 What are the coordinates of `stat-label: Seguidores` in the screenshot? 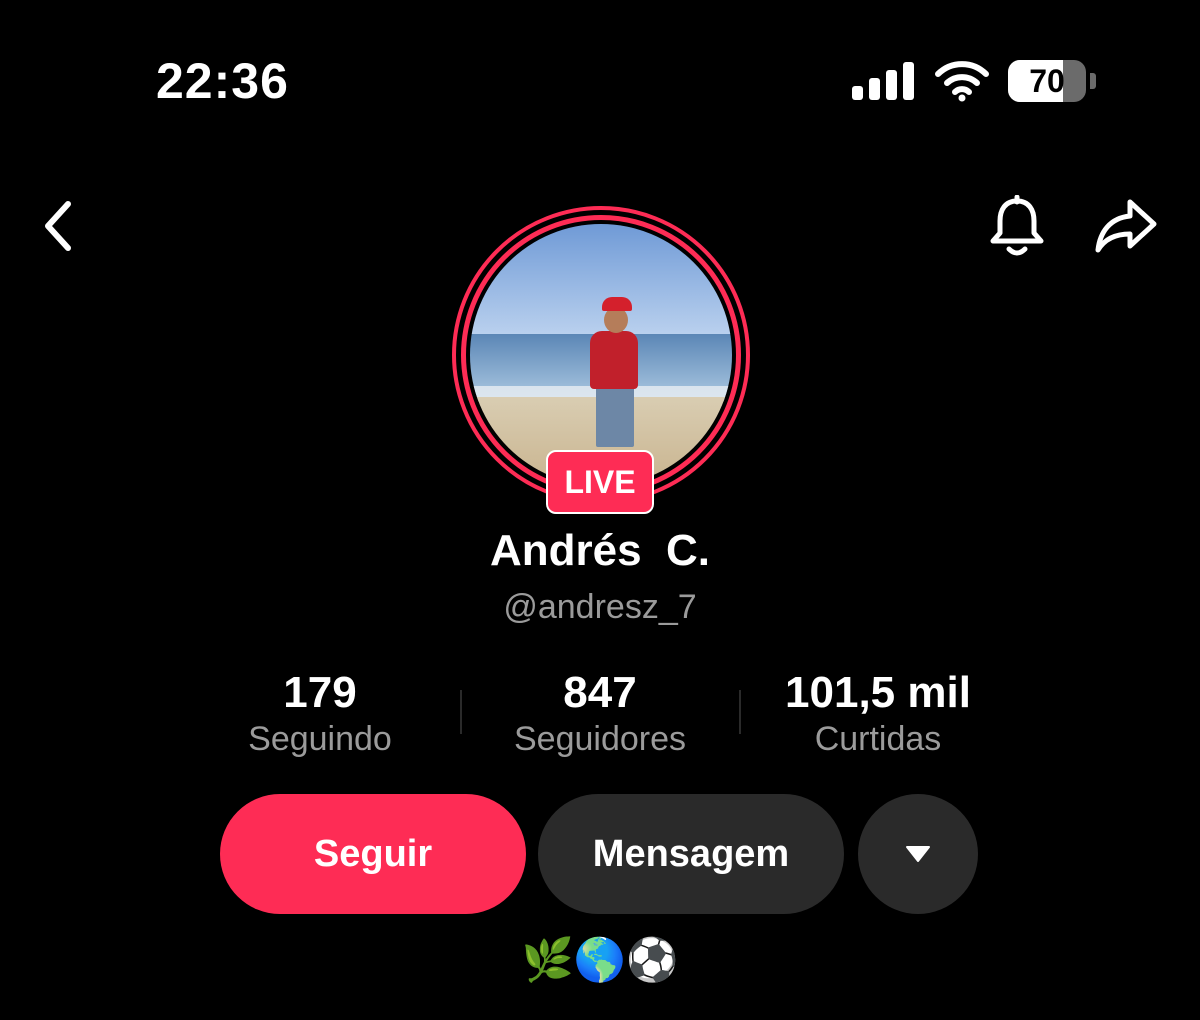 It's located at (599, 739).